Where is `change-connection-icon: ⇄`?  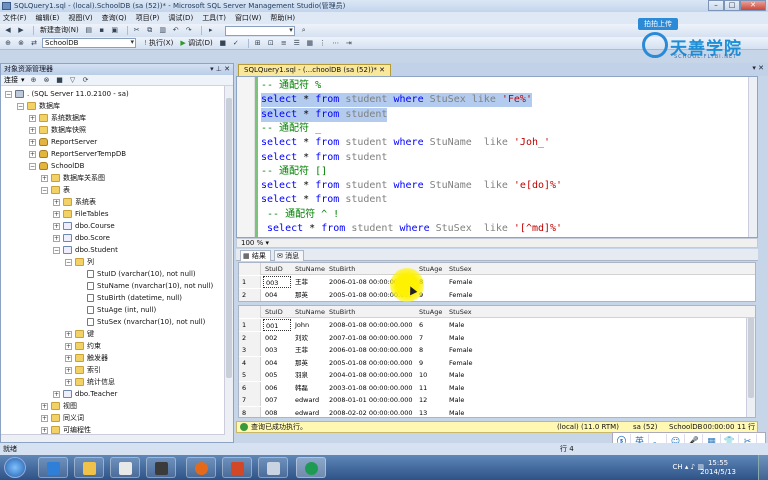 change-connection-icon: ⇄ is located at coordinates (34, 43).